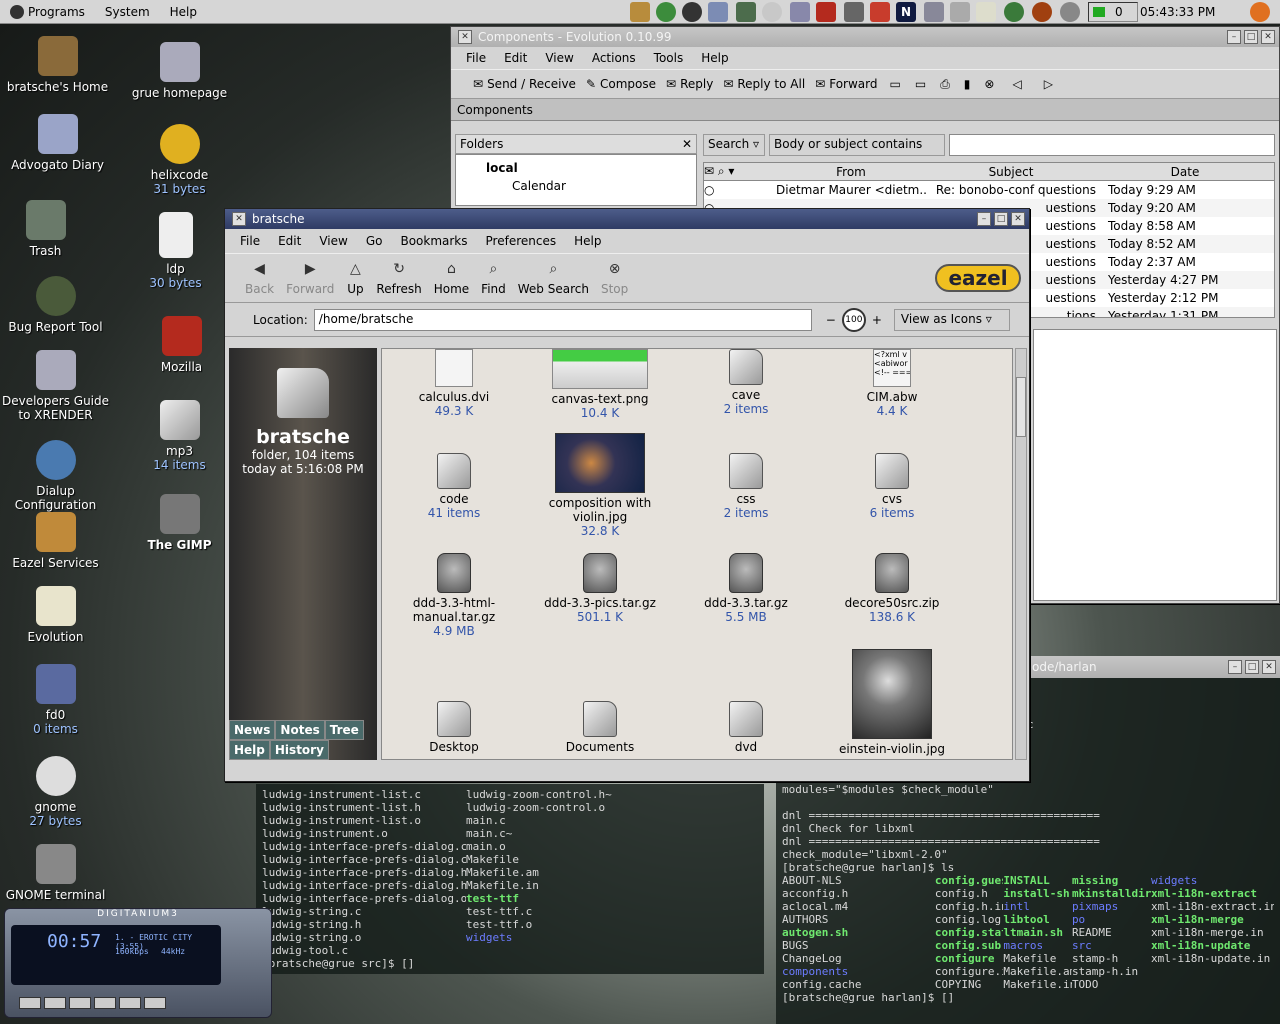 The height and width of the screenshot is (1024, 1280). Describe the element at coordinates (454, 595) in the screenshot. I see `file-icon: ddd-3.3-html-manual.tar.gz 4.9 MB` at that location.